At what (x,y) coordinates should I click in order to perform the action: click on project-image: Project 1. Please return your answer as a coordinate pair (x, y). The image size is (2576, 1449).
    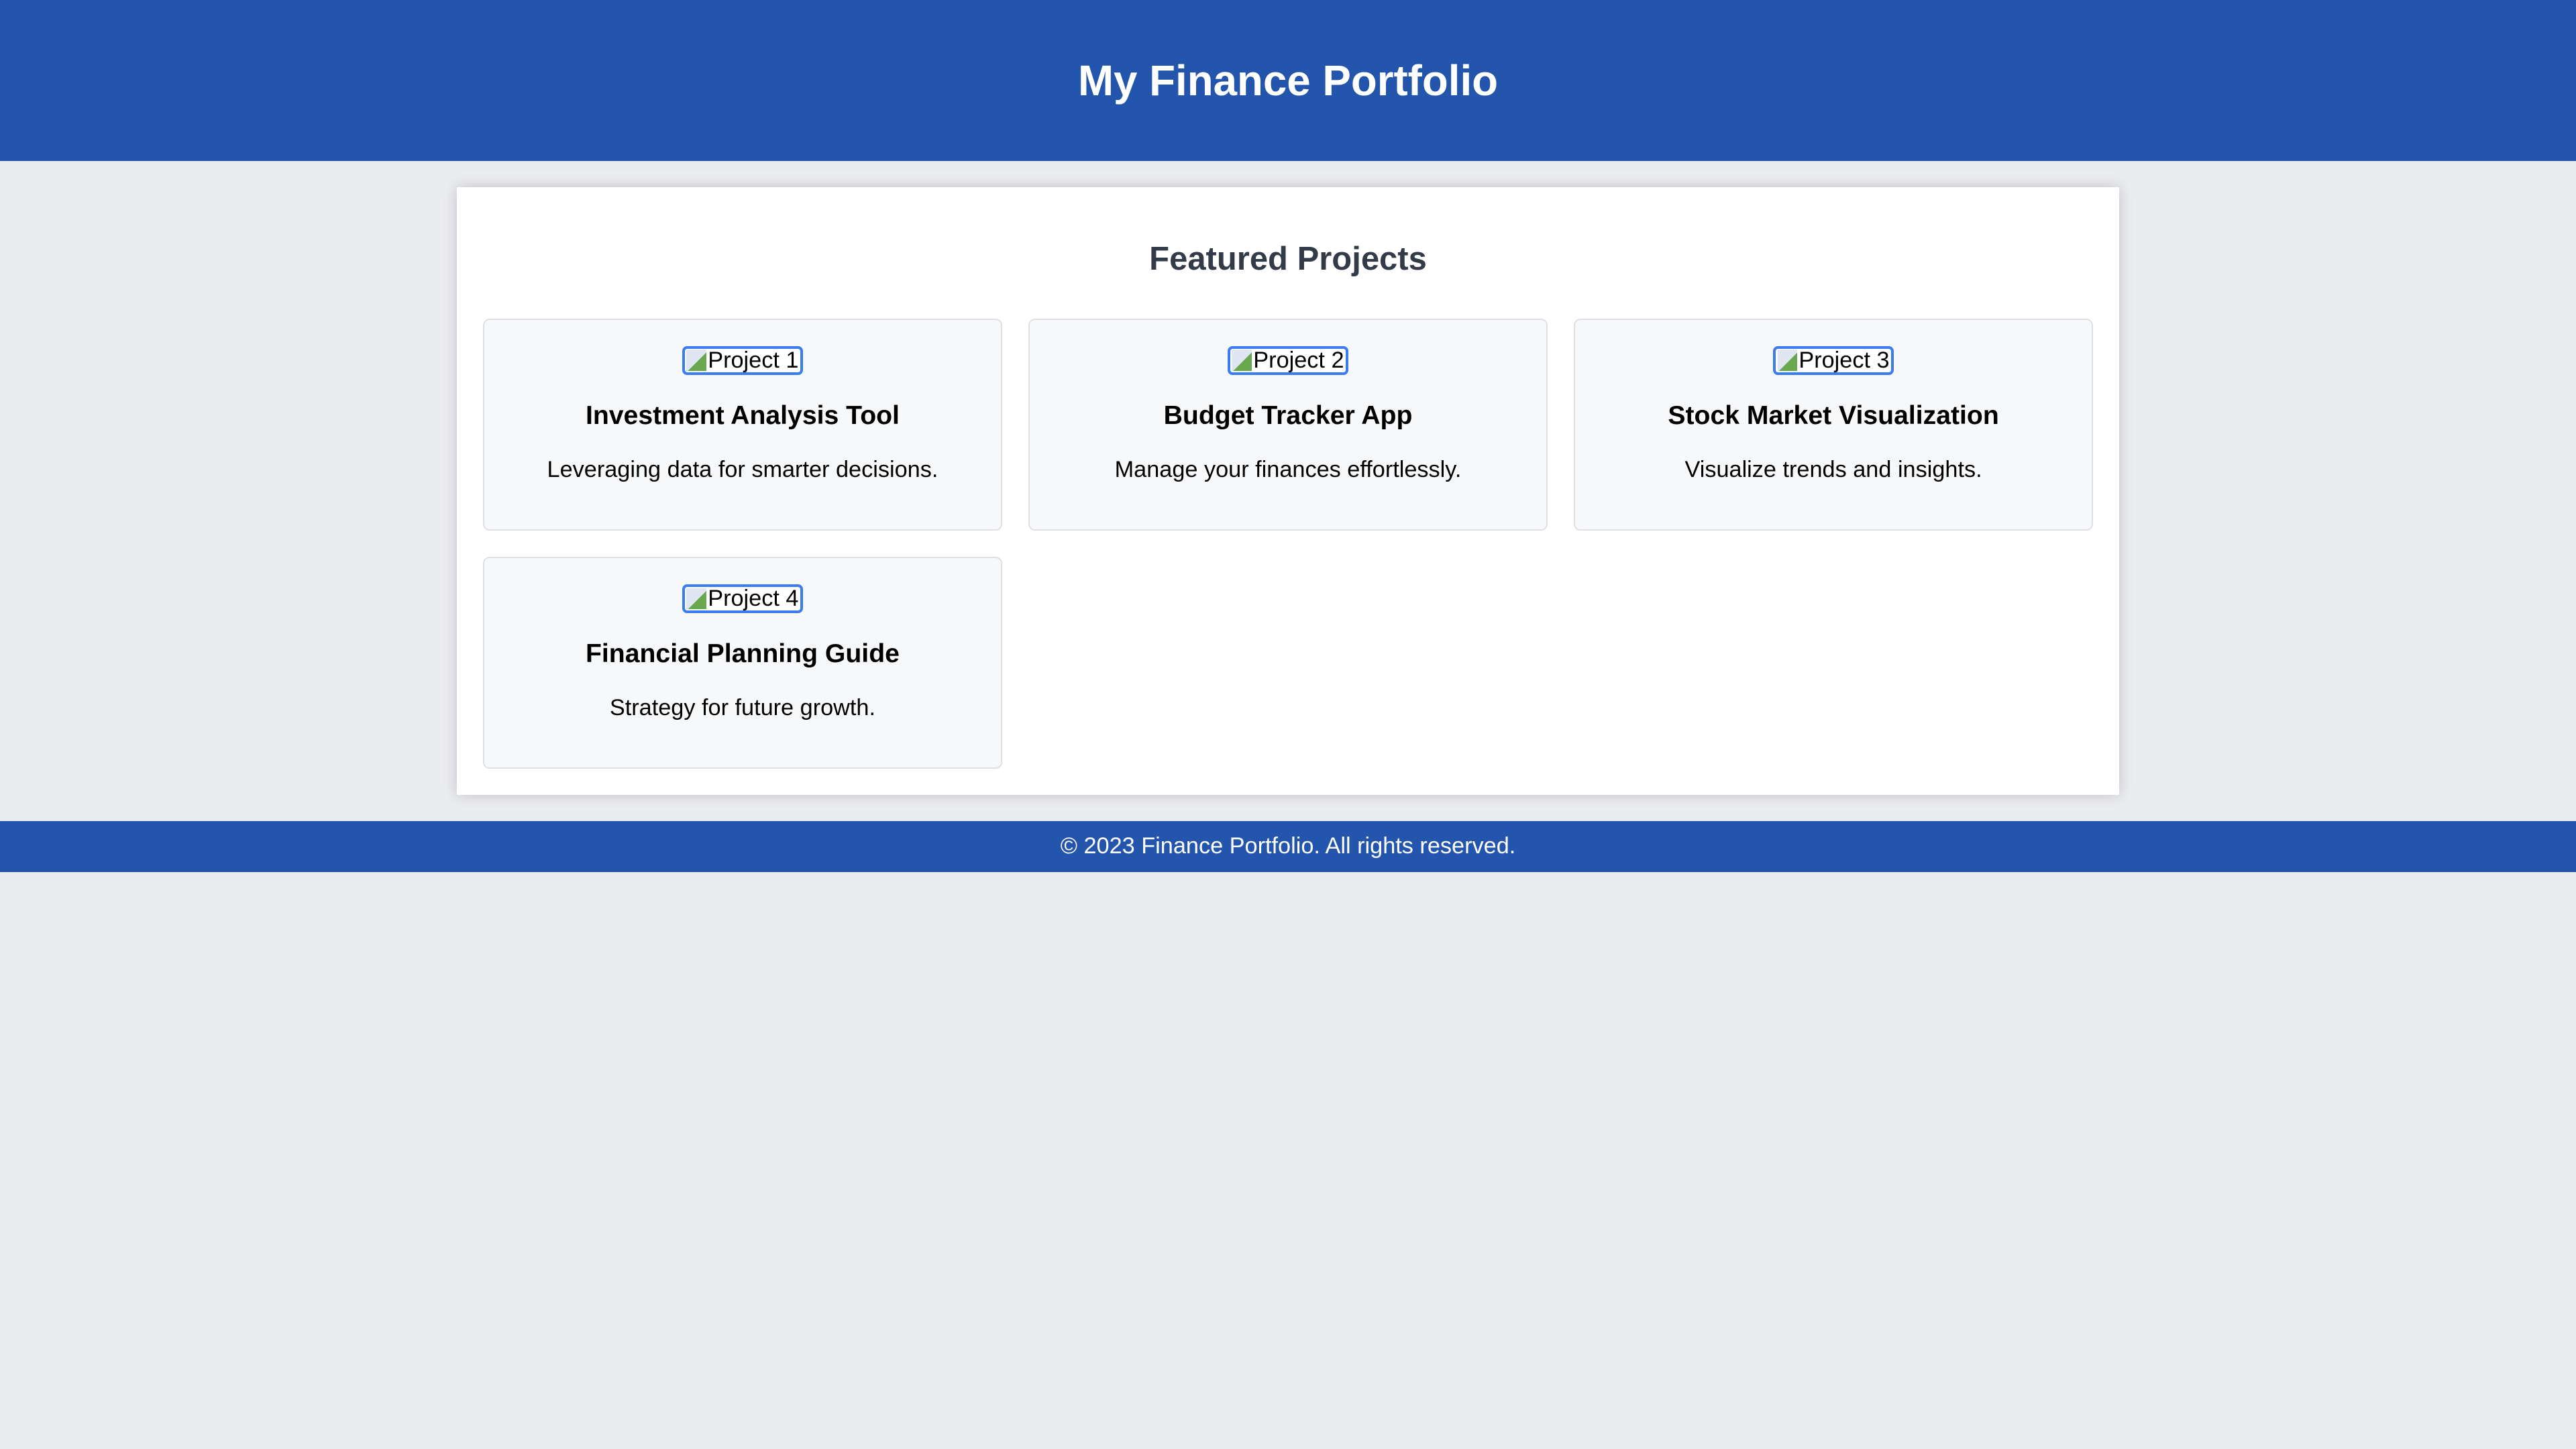
    Looking at the image, I should click on (742, 360).